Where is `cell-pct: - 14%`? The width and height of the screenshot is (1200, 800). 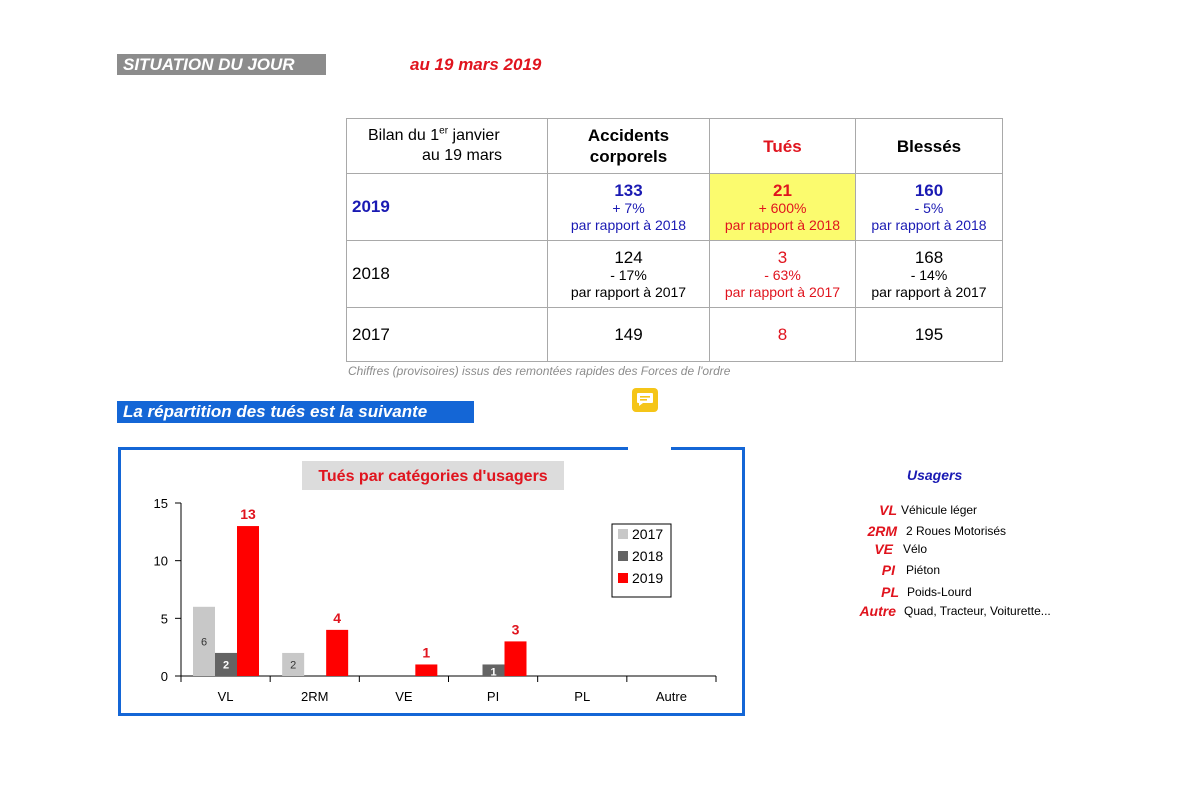 cell-pct: - 14% is located at coordinates (929, 274).